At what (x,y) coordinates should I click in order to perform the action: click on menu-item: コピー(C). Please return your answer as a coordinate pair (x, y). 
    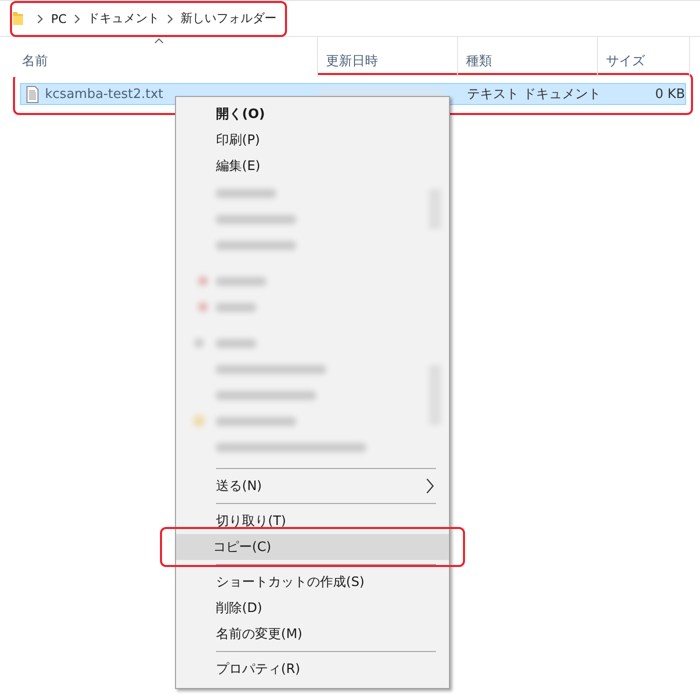
    Looking at the image, I should click on (312, 547).